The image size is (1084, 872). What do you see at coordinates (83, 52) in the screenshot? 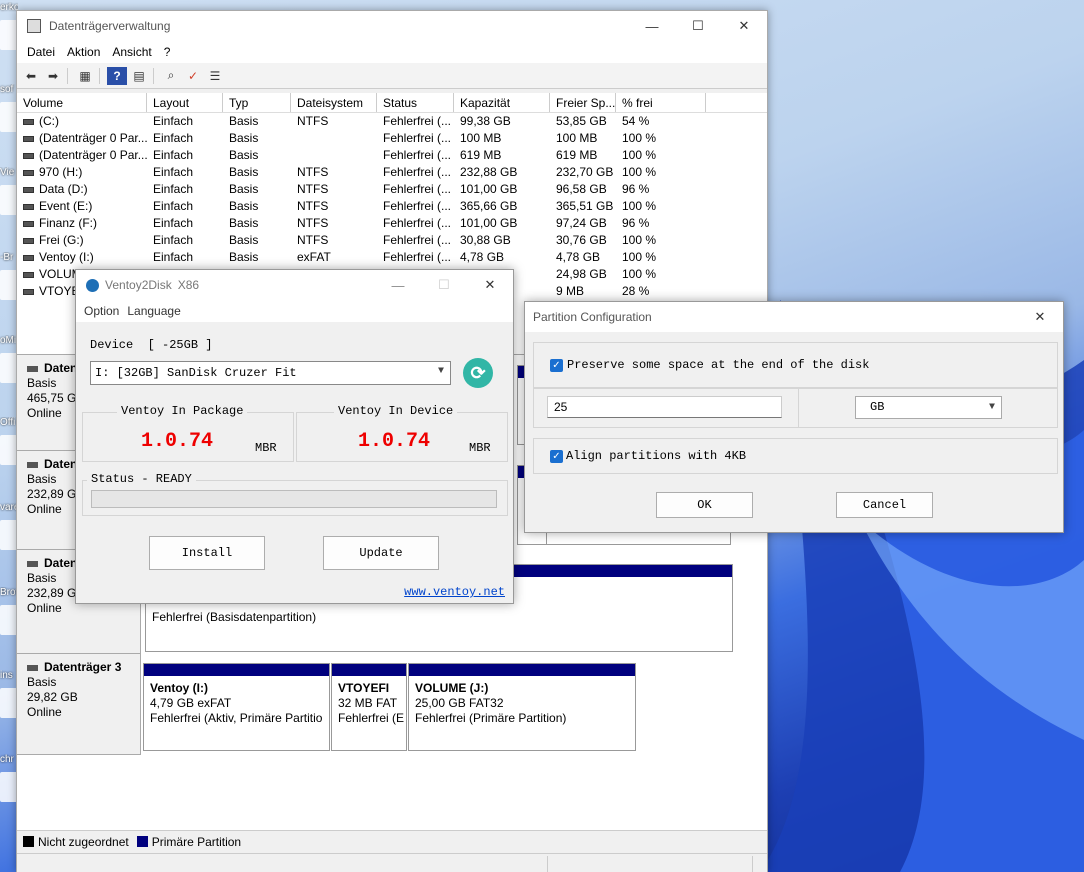
I see `menu-aktion: Aktion` at bounding box center [83, 52].